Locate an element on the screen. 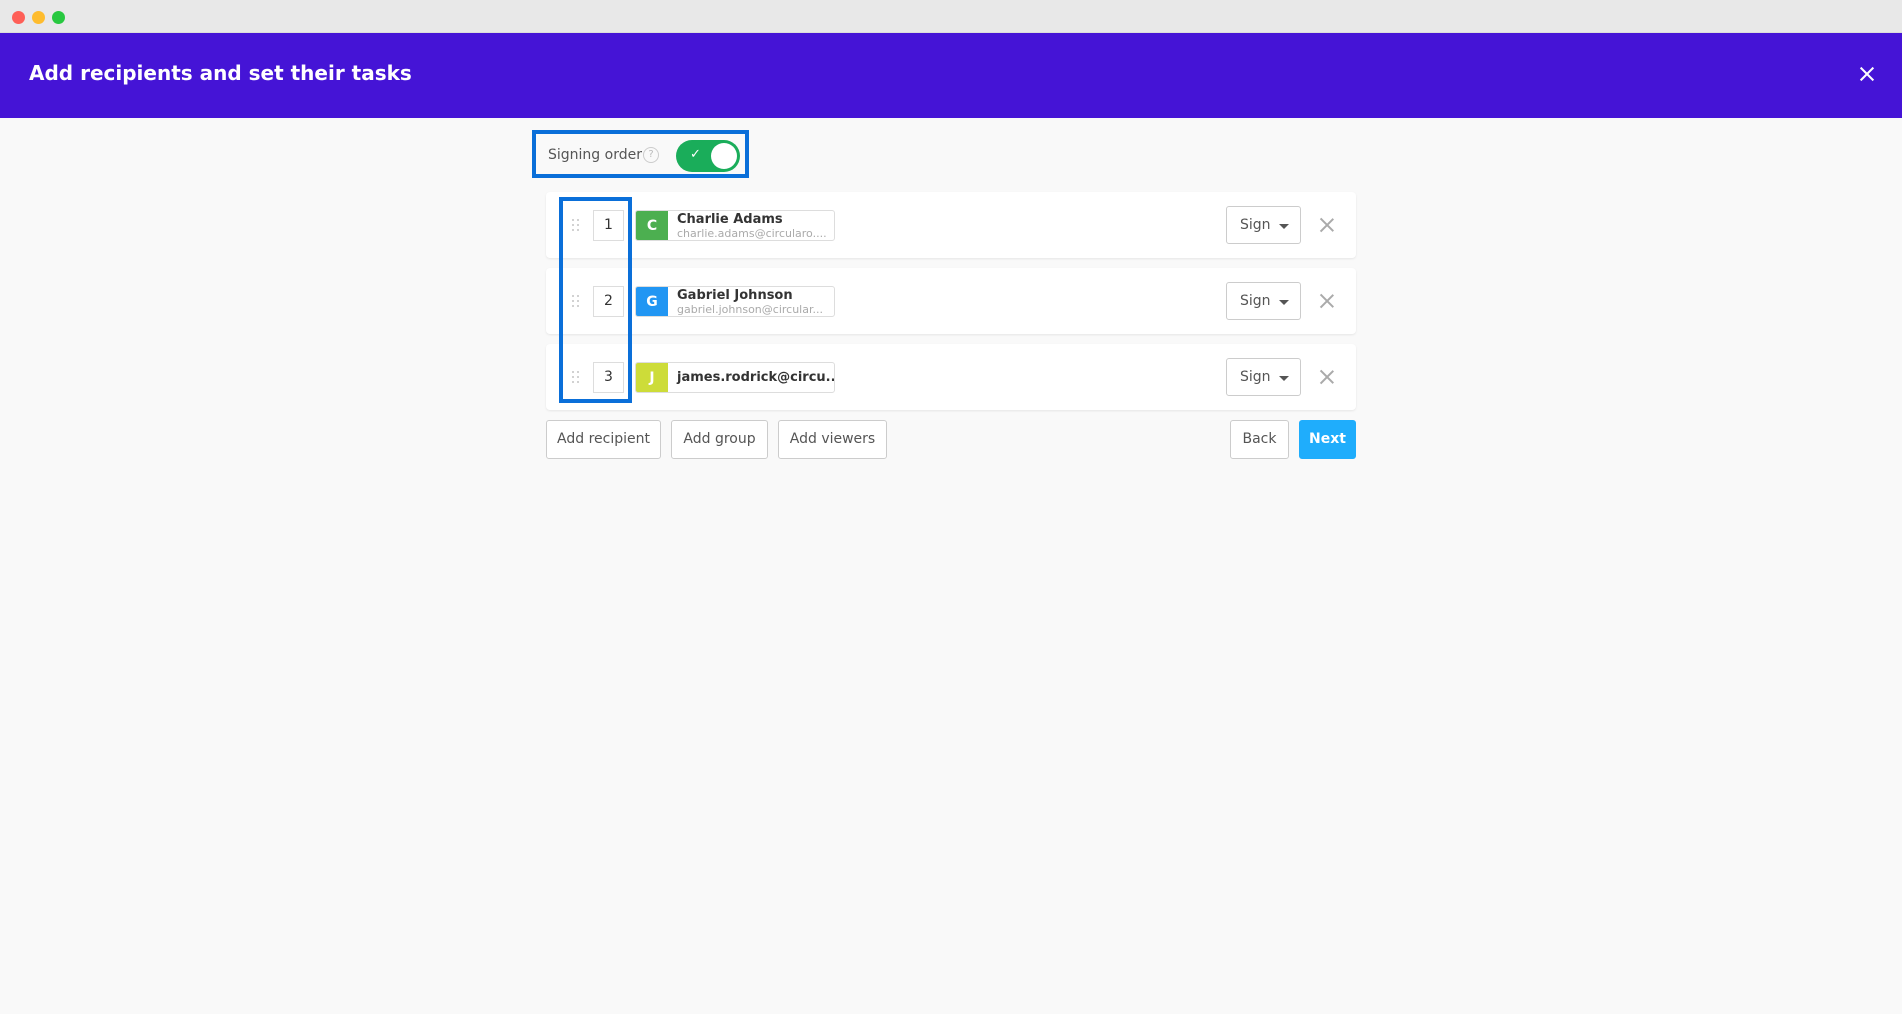 This screenshot has width=1902, height=1014. check-icon: ✓ is located at coordinates (695, 154).